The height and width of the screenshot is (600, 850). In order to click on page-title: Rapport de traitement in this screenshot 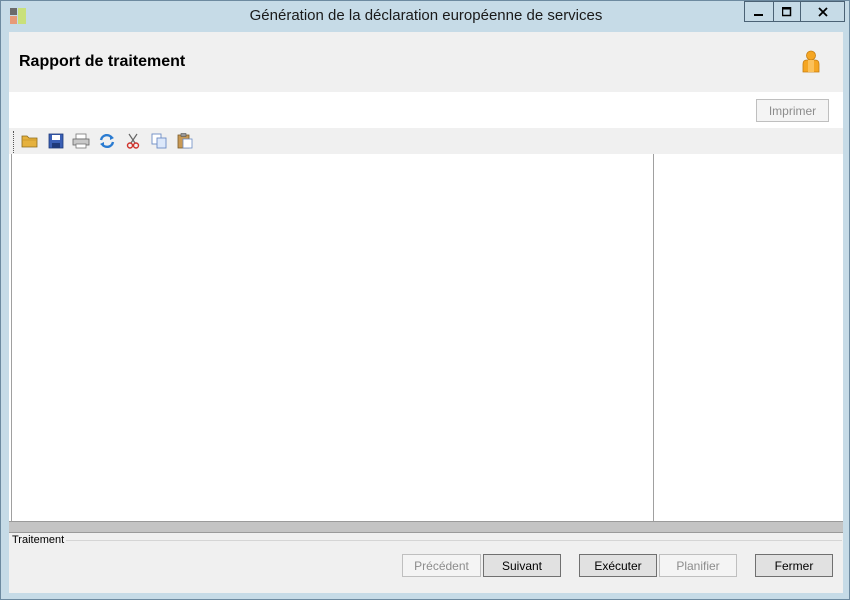, I will do `click(102, 61)`.